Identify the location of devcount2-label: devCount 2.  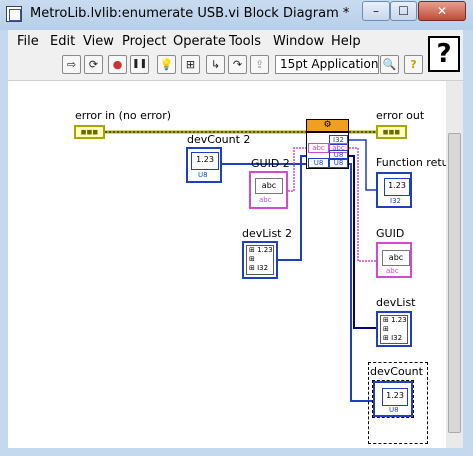
(219, 139).